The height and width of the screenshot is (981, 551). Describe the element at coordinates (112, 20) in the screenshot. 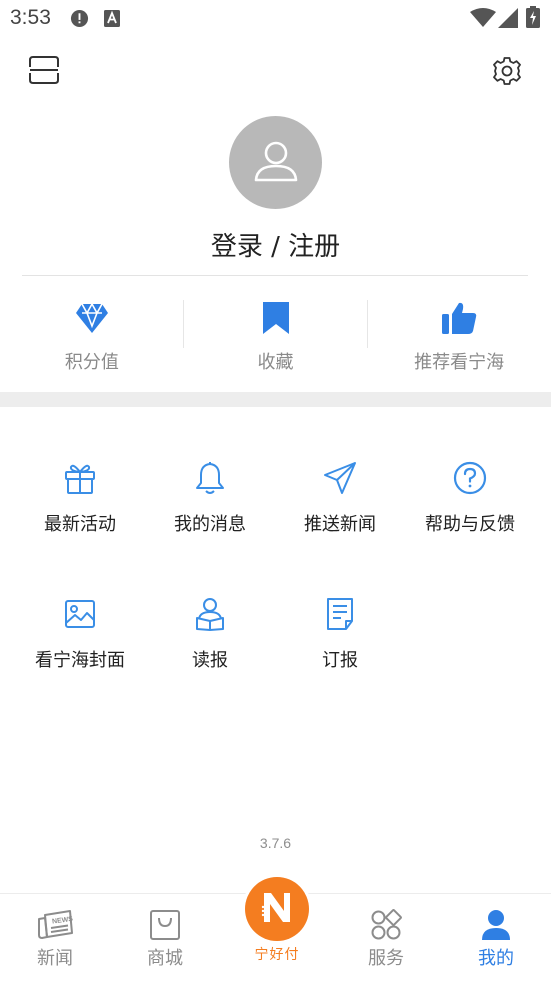

I see `a-text-icon` at that location.